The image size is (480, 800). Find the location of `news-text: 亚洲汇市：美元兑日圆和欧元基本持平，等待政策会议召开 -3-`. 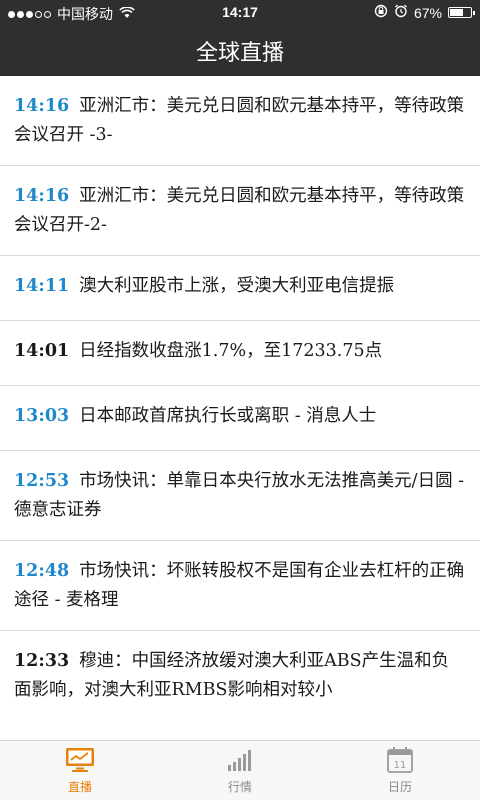

news-text: 亚洲汇市：美元兑日圆和欧元基本持平，等待政策会议召开 -3- is located at coordinates (239, 120).